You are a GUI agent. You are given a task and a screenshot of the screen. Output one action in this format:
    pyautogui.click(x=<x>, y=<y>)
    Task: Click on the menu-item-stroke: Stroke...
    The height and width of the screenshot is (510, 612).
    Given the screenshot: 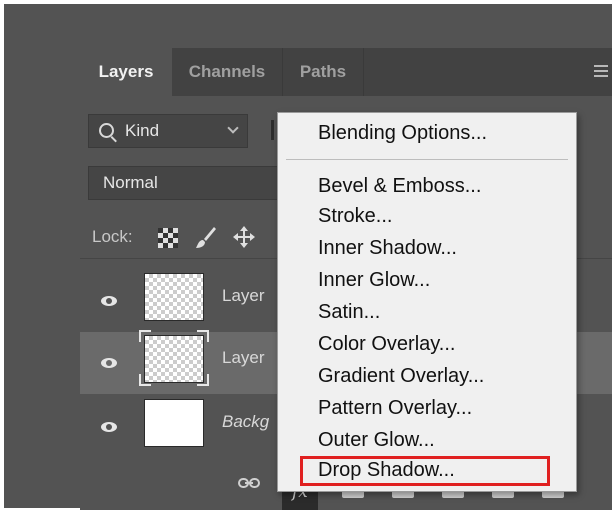 What is the action you would take?
    pyautogui.click(x=355, y=216)
    